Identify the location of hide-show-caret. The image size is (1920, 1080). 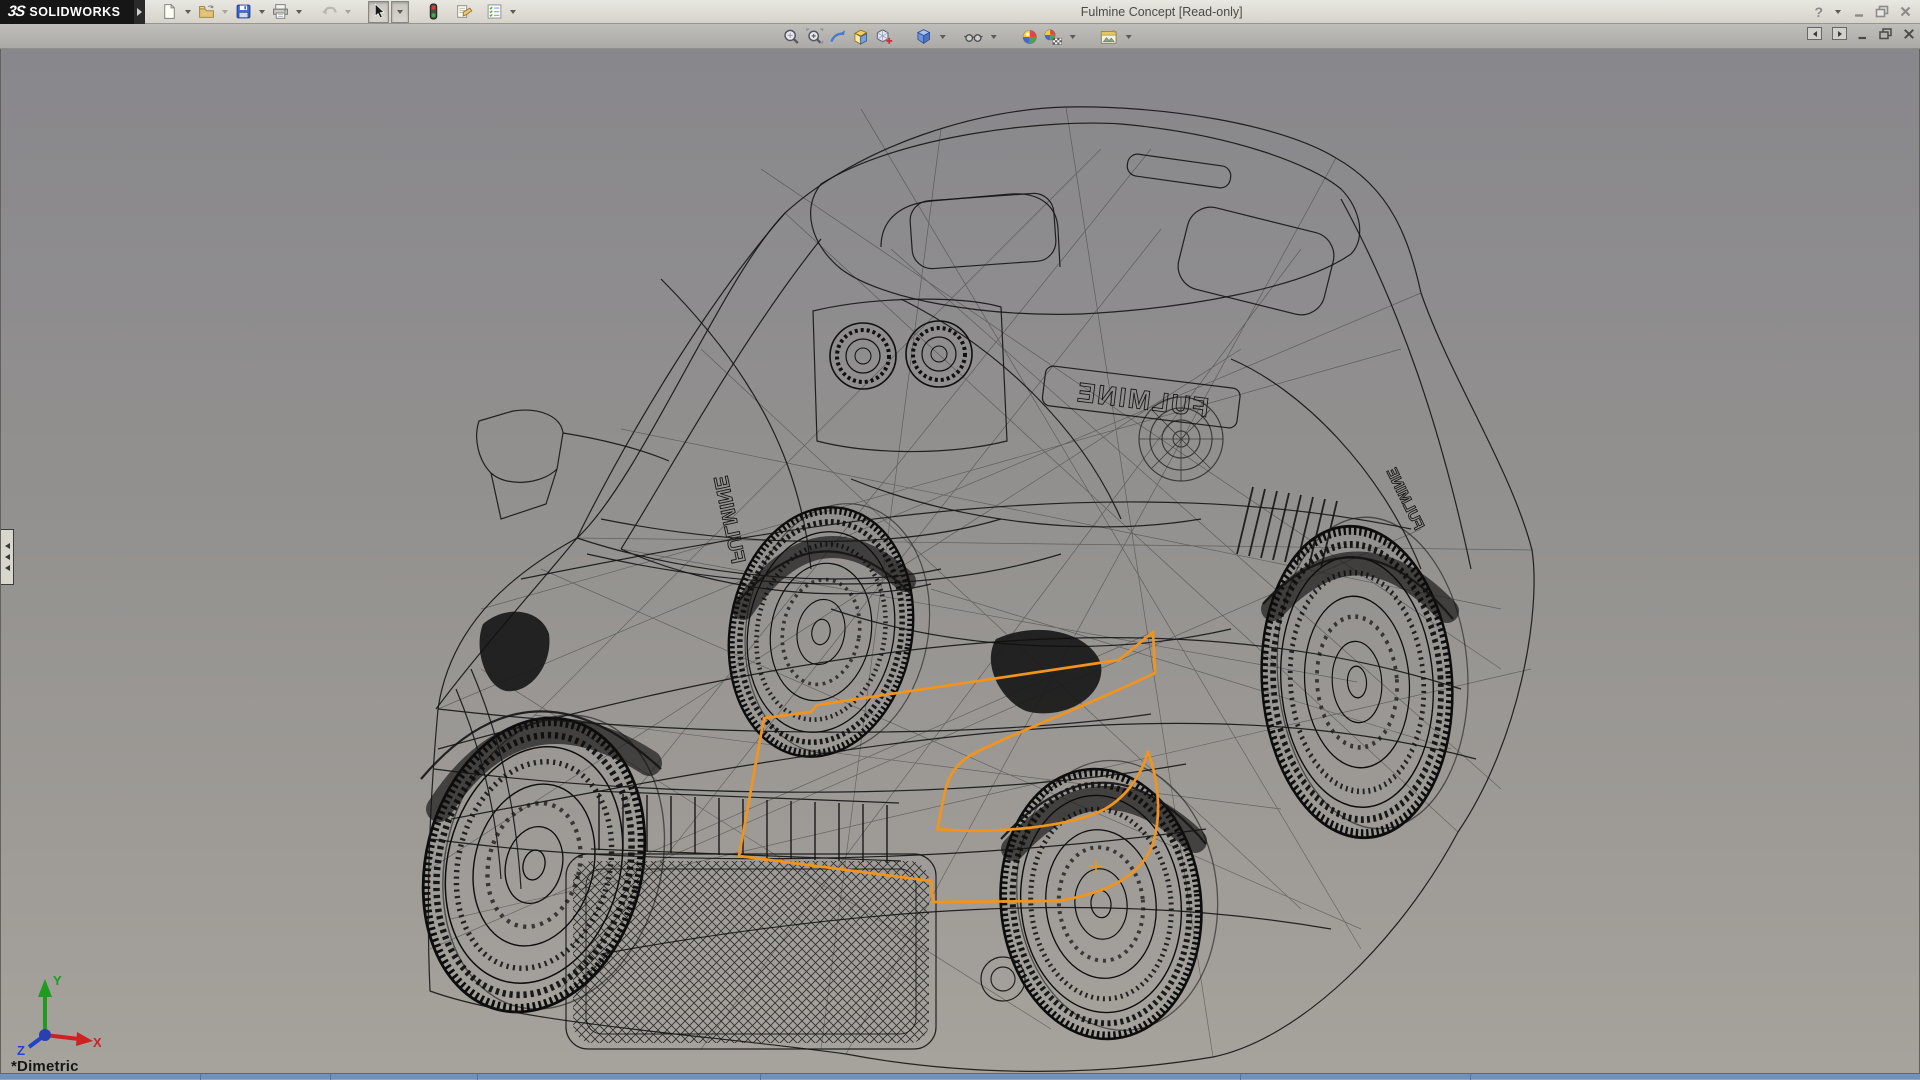
(993, 36).